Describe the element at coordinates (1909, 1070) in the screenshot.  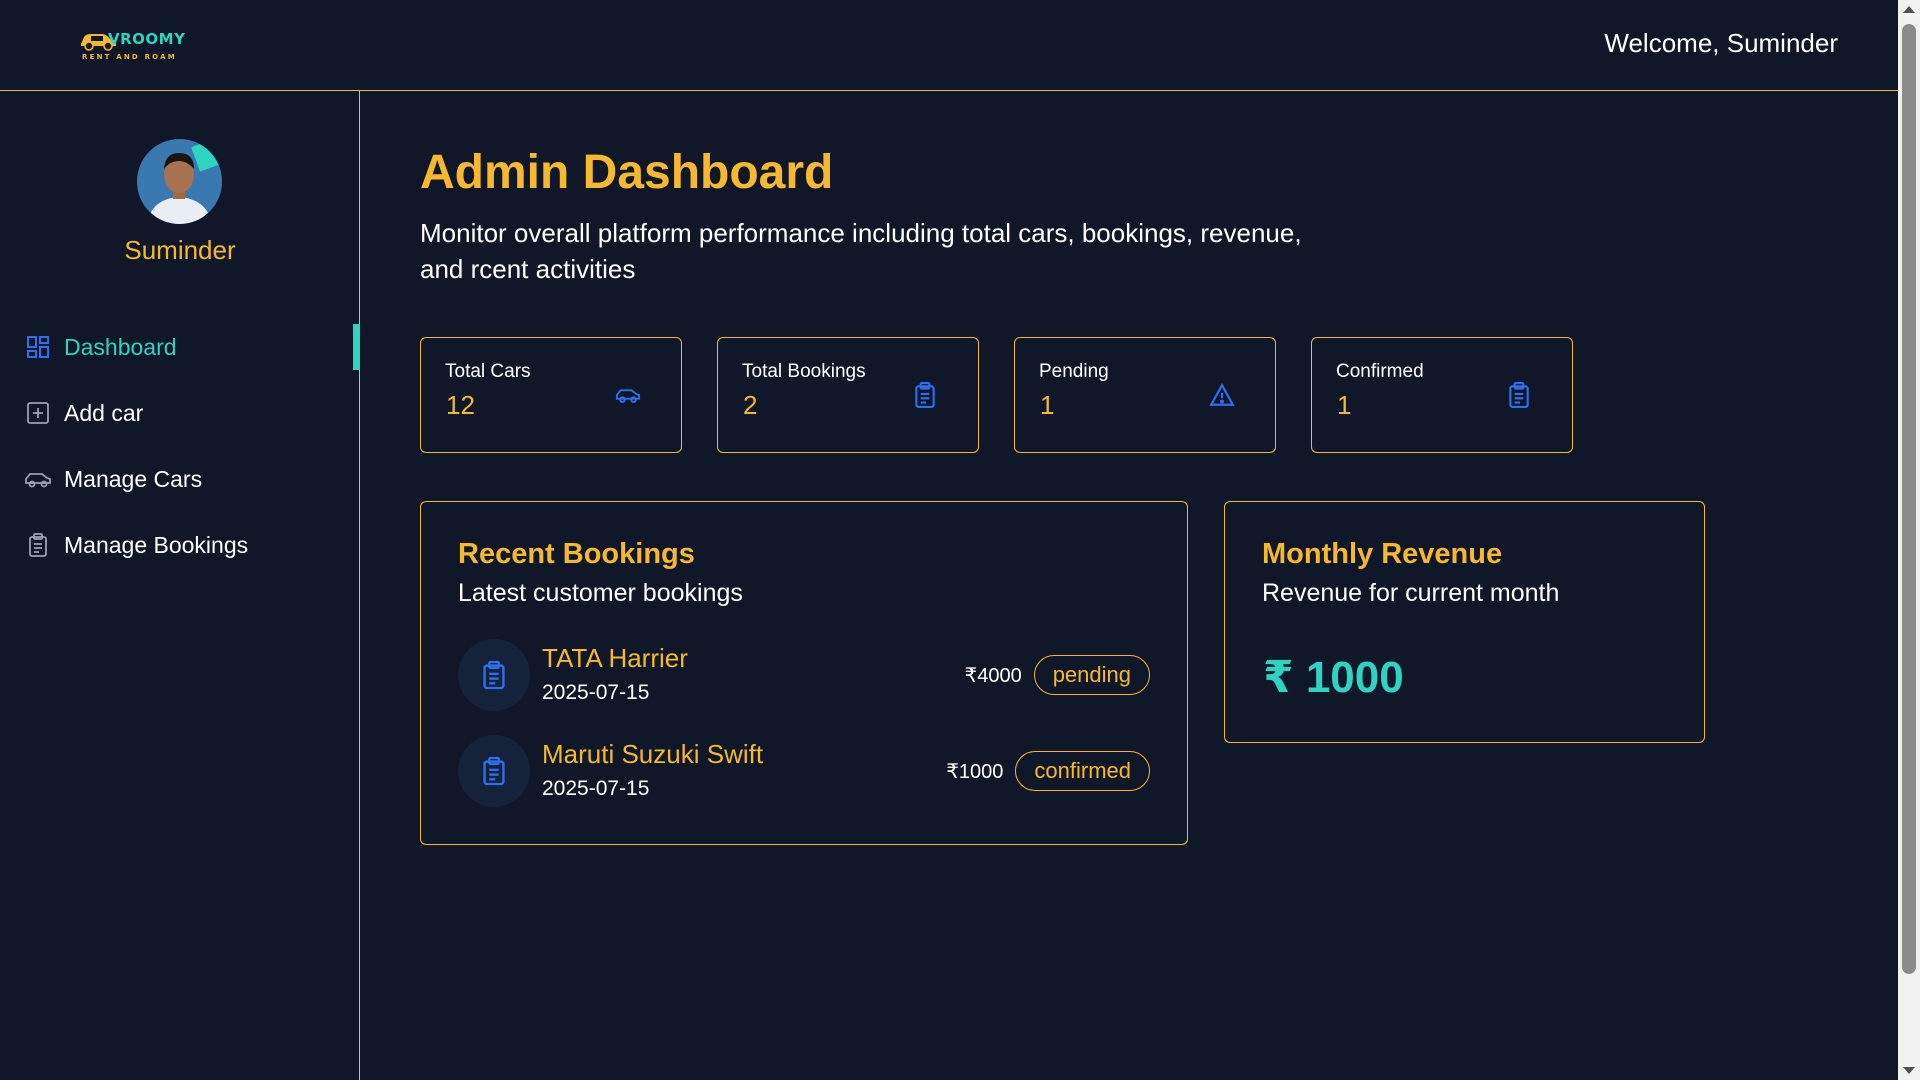
I see `scroll-down-arrow-icon` at that location.